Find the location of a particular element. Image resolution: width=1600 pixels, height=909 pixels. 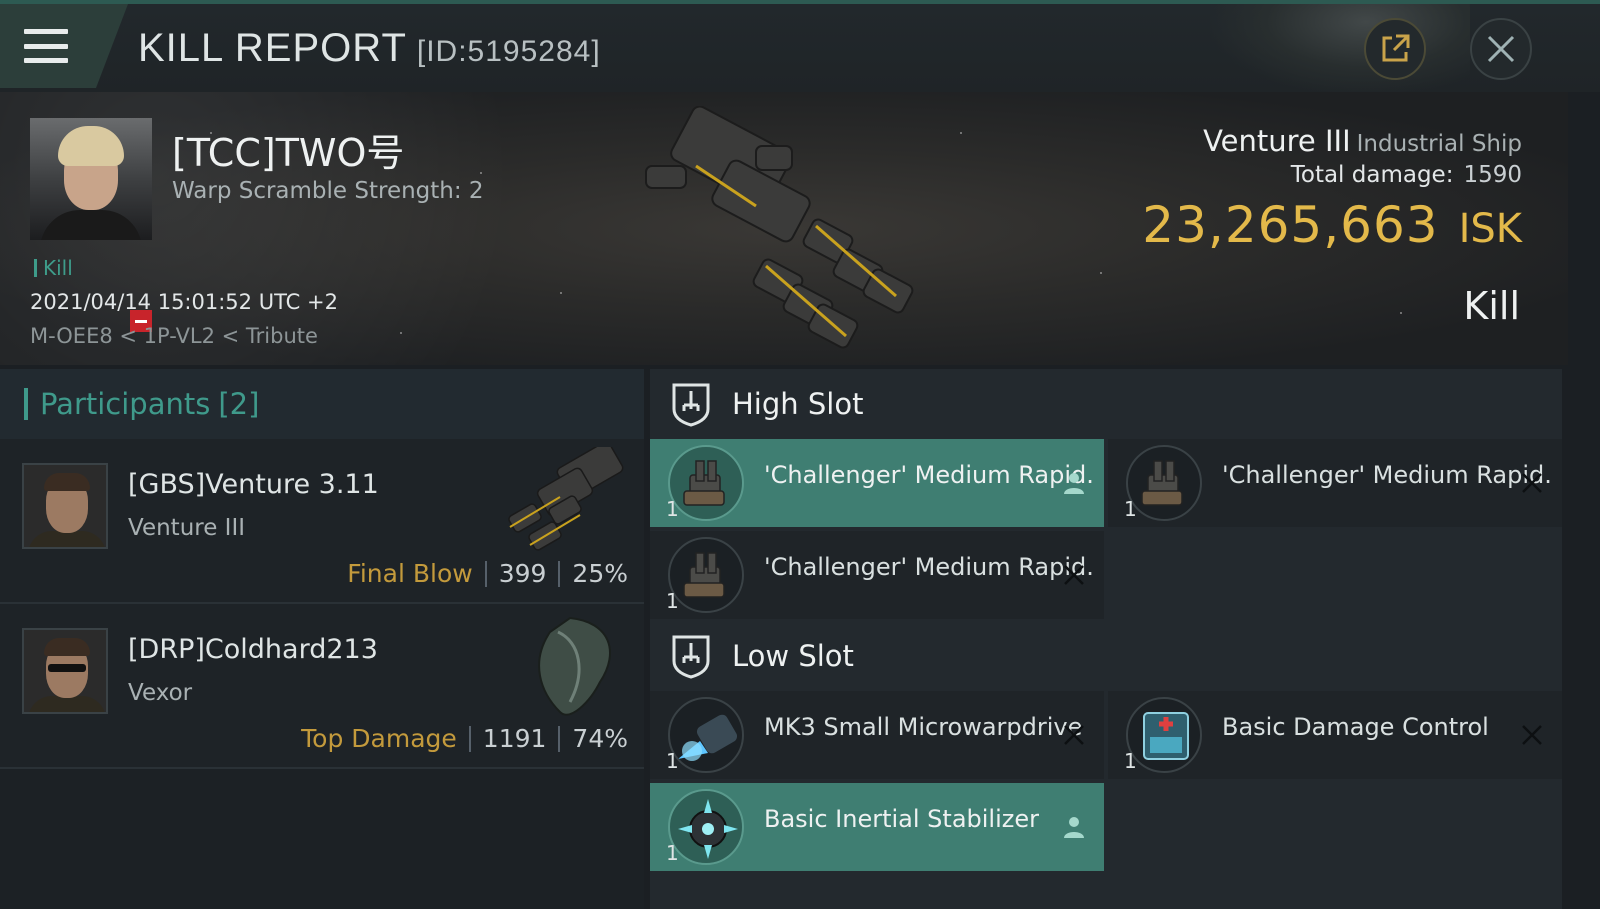

share-button is located at coordinates (1395, 49).